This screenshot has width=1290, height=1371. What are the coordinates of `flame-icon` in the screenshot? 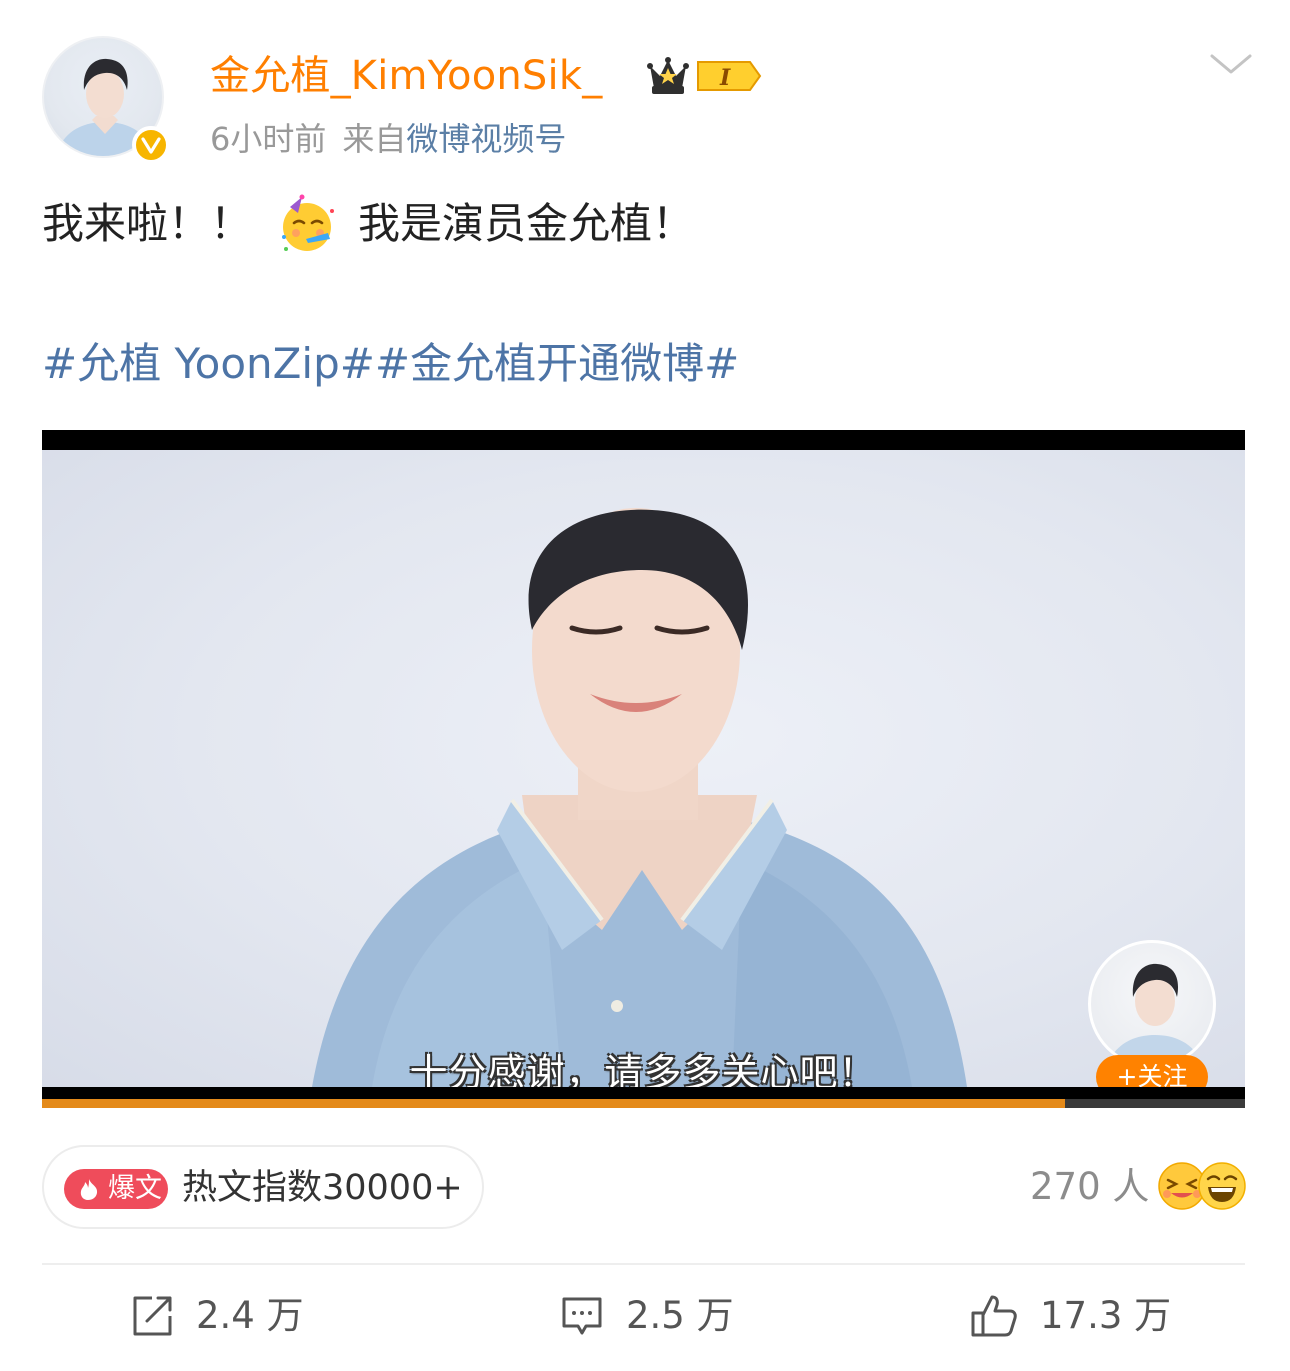 It's located at (89, 1189).